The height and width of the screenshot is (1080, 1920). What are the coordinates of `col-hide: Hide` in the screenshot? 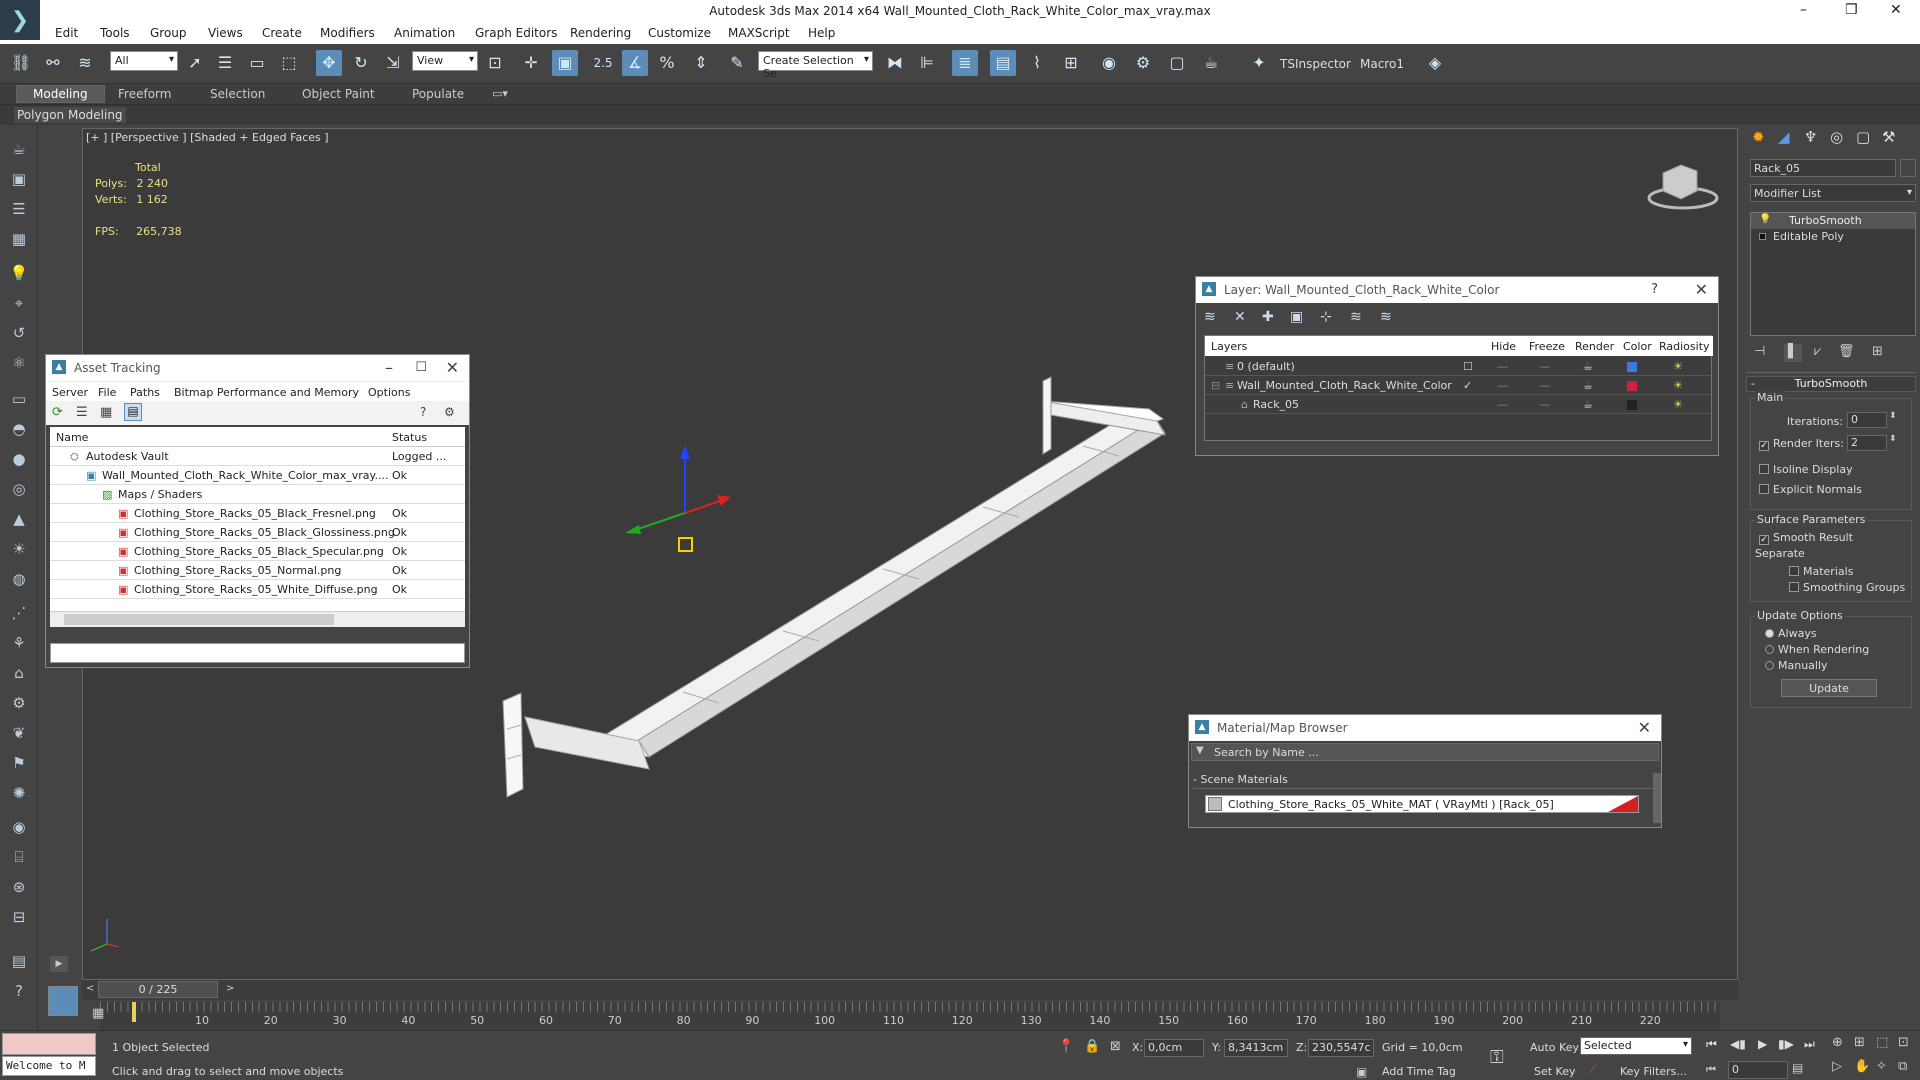 It's located at (1503, 346).